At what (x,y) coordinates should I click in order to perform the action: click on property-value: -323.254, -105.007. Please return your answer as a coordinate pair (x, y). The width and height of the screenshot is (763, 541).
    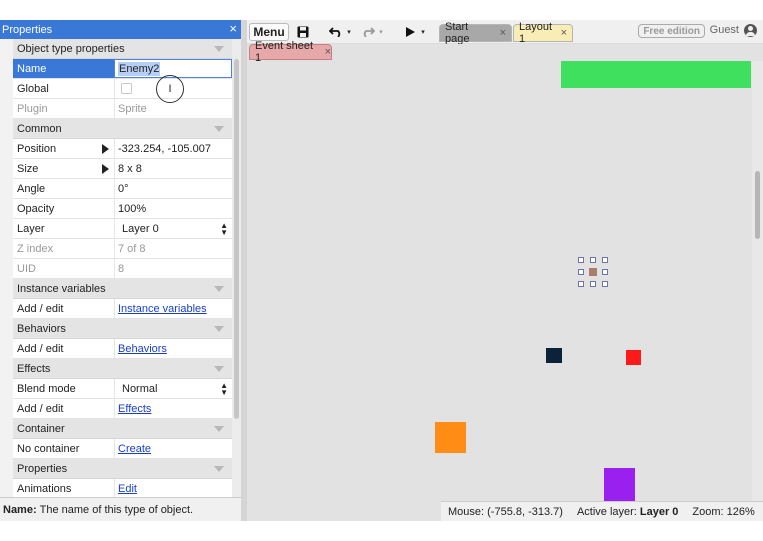
    Looking at the image, I should click on (167, 148).